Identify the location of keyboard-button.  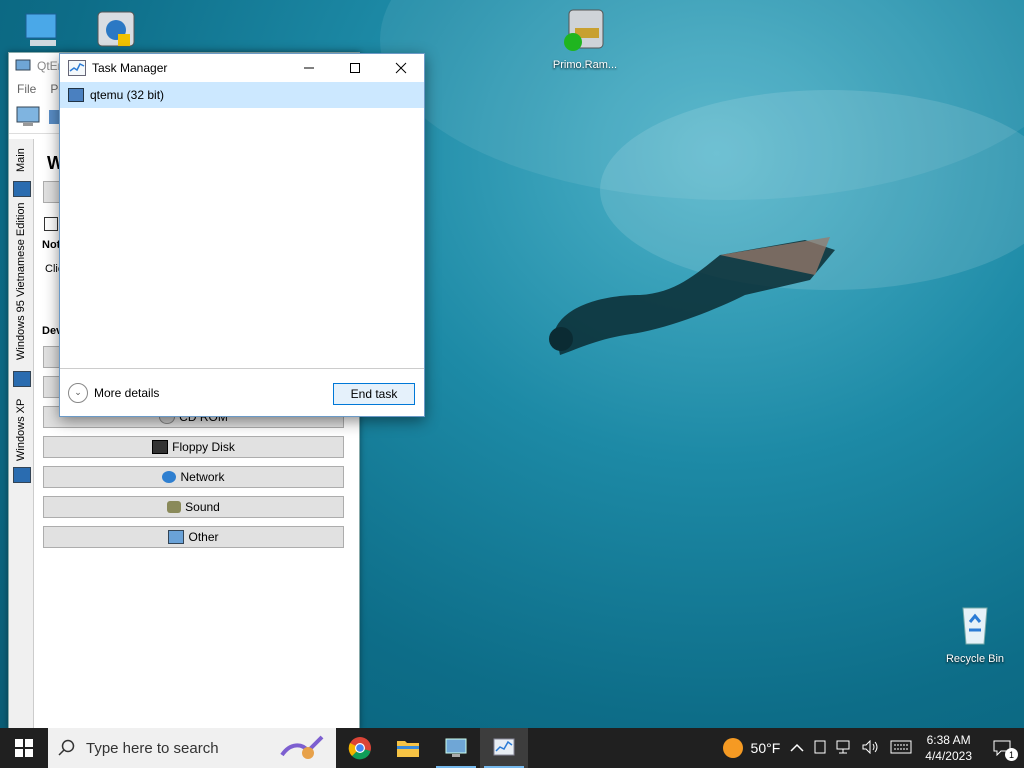
(901, 748).